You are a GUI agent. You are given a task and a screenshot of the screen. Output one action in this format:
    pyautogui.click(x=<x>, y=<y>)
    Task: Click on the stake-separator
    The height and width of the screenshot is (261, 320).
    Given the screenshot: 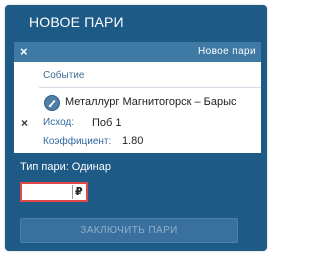 What is the action you would take?
    pyautogui.click(x=72, y=192)
    